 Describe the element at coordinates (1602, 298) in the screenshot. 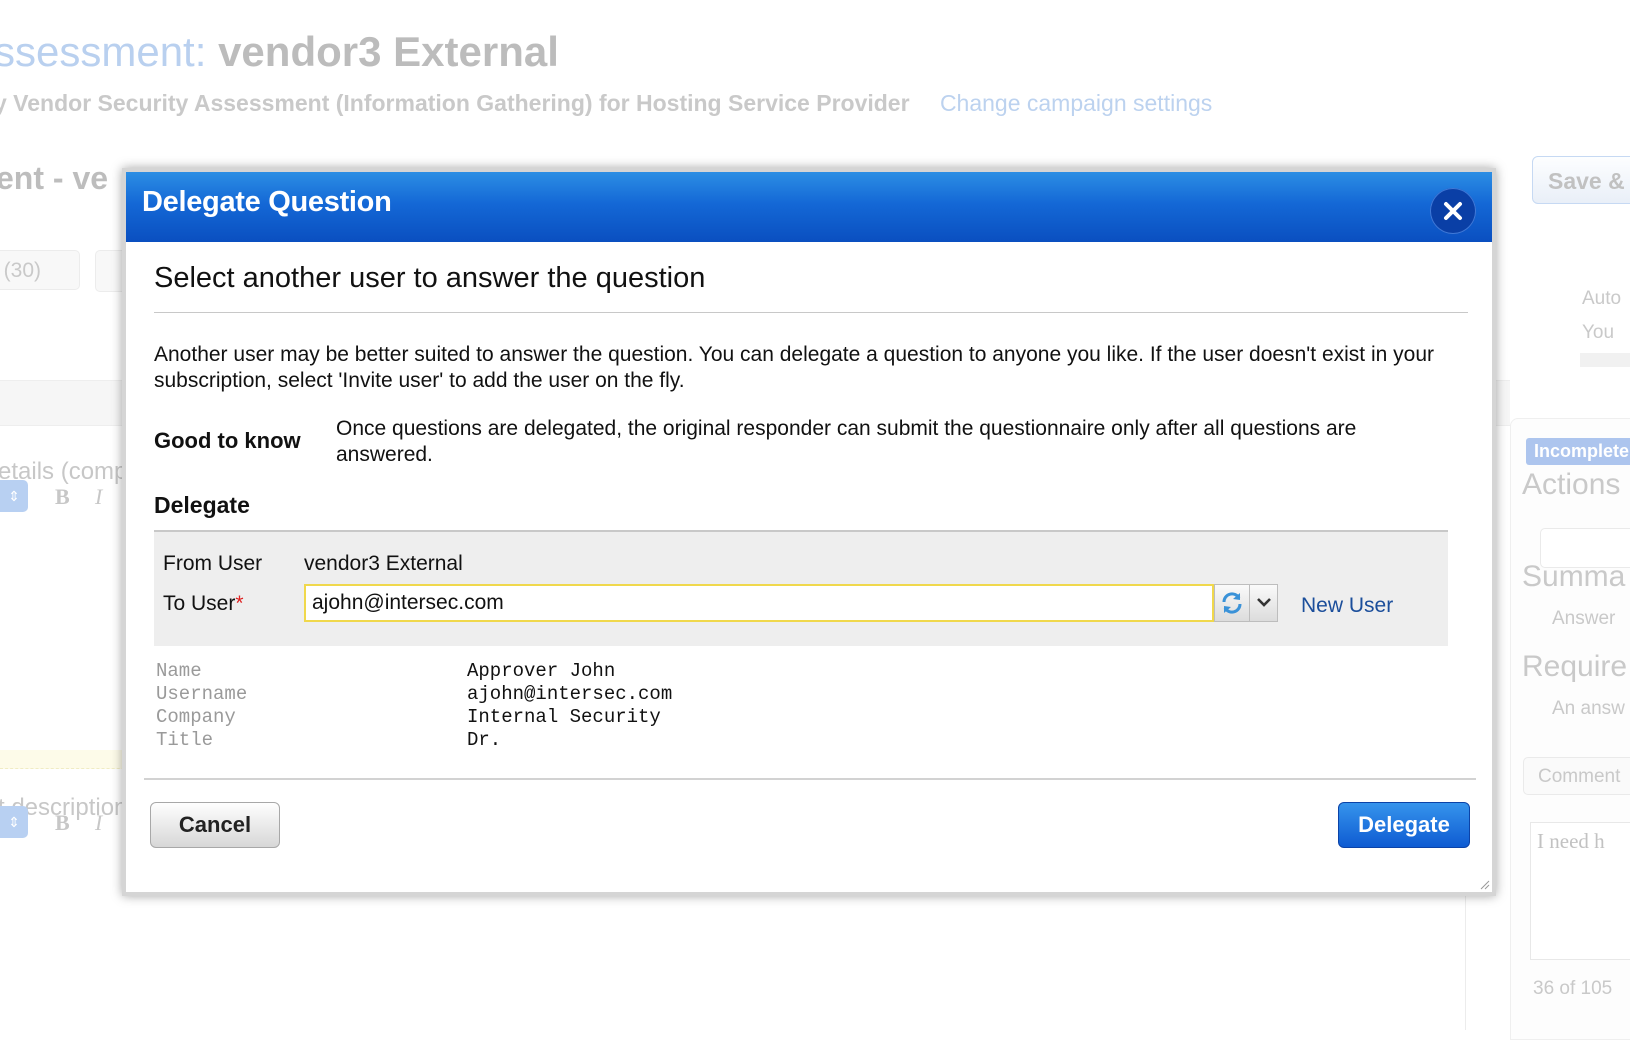

I see `autosave-text: Auto` at that location.